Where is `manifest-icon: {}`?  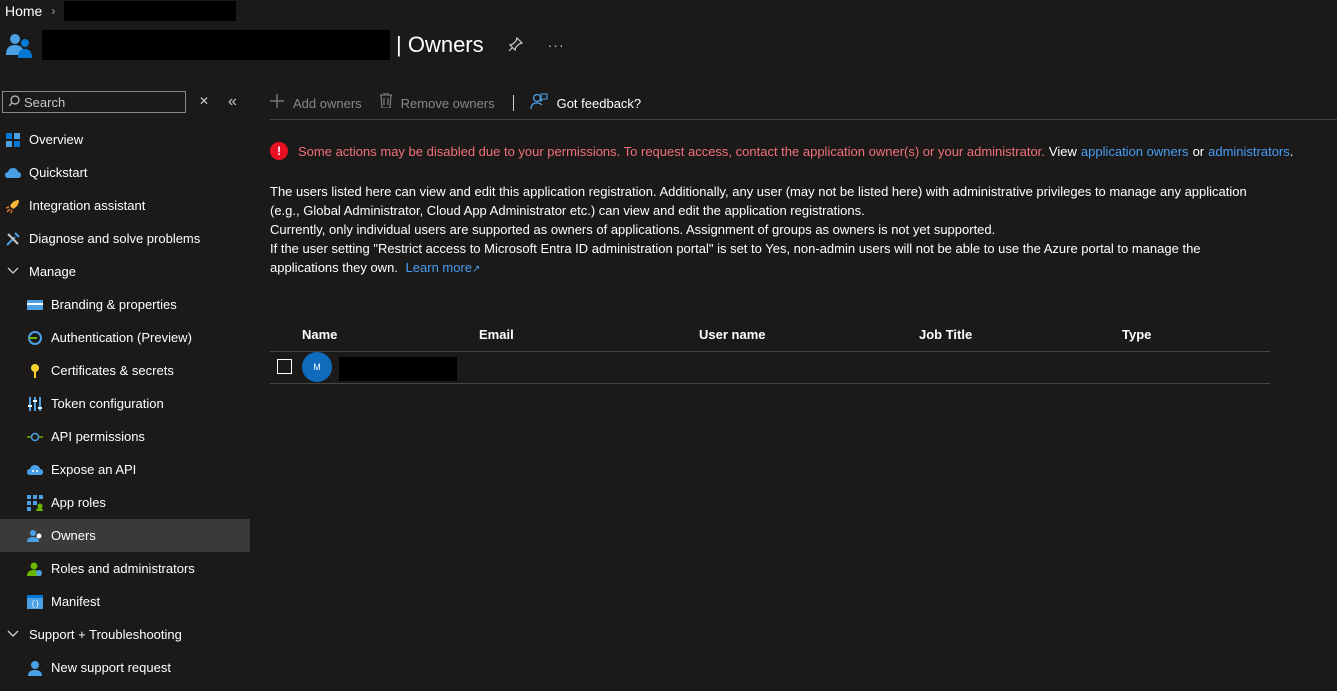
manifest-icon: {} is located at coordinates (35, 602).